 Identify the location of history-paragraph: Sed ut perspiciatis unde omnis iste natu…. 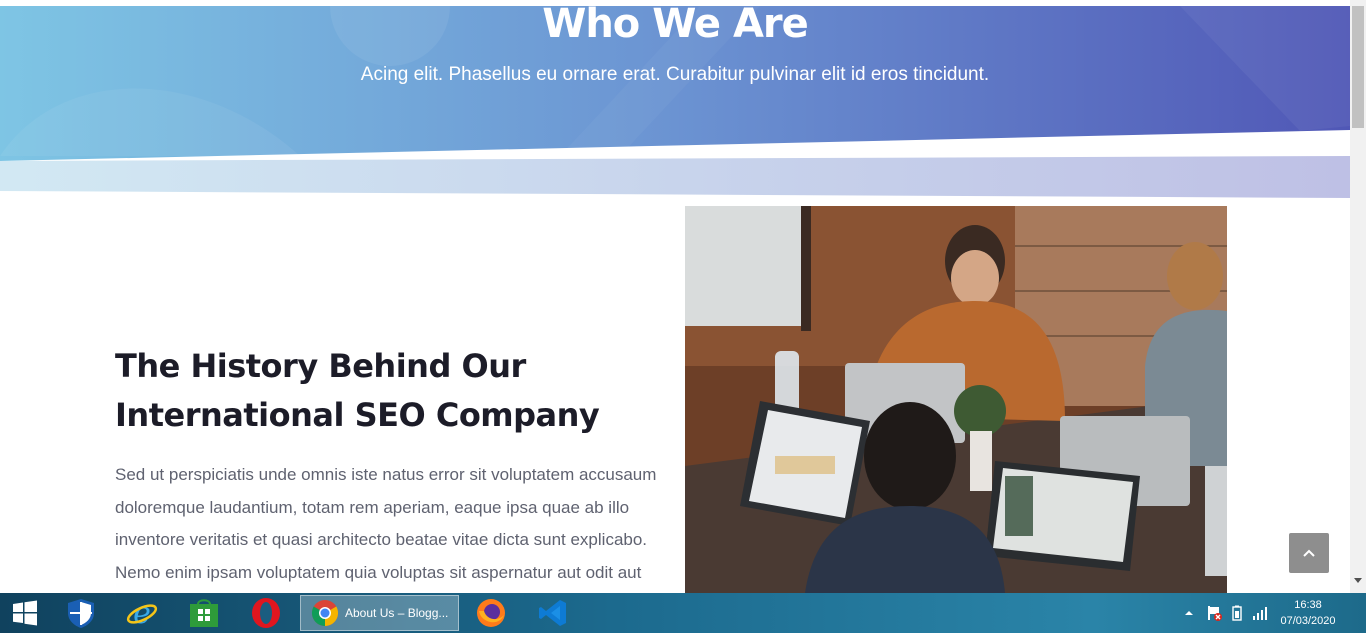
(389, 524).